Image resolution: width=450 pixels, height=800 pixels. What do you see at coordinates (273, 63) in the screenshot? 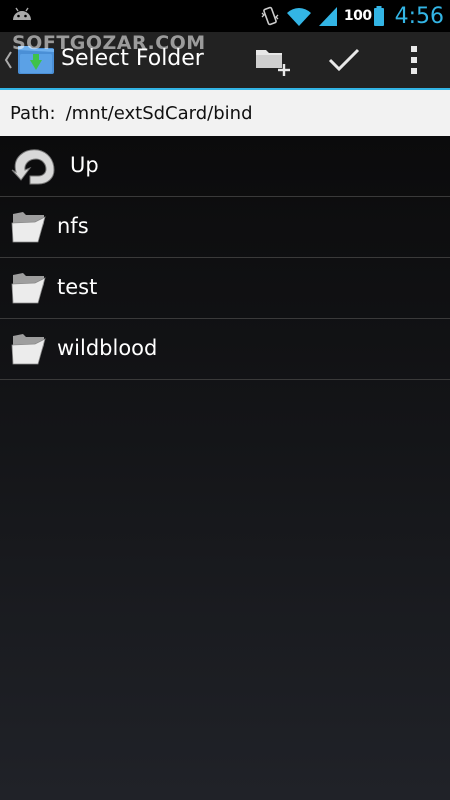
I see `new-folder-icon` at bounding box center [273, 63].